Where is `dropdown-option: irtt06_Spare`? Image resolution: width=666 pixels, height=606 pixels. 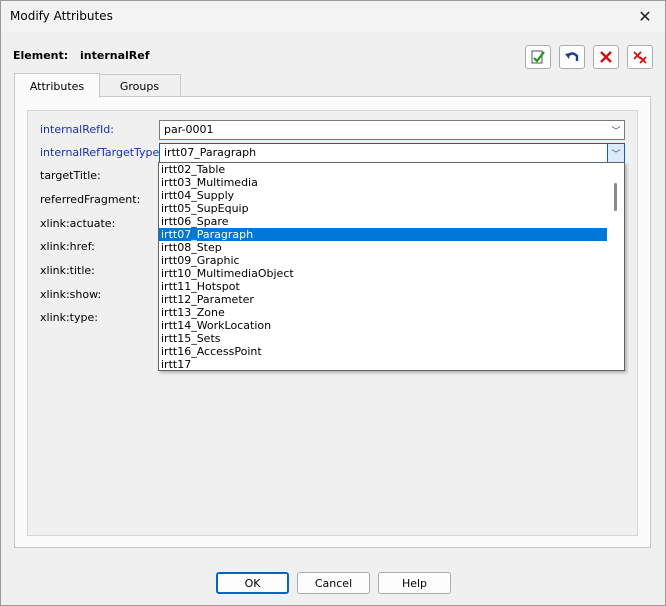
dropdown-option: irtt06_Spare is located at coordinates (383, 221).